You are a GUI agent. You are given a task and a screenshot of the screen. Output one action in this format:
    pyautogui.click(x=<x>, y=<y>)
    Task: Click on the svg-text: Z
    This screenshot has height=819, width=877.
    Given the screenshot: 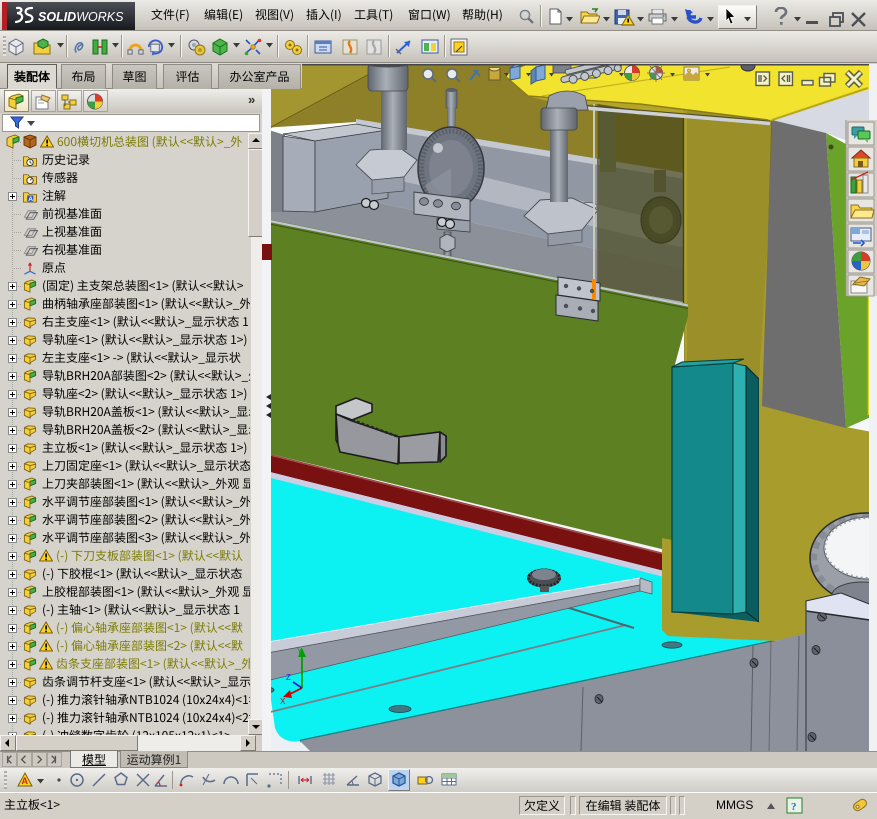 What is the action you would take?
    pyautogui.click(x=288, y=677)
    